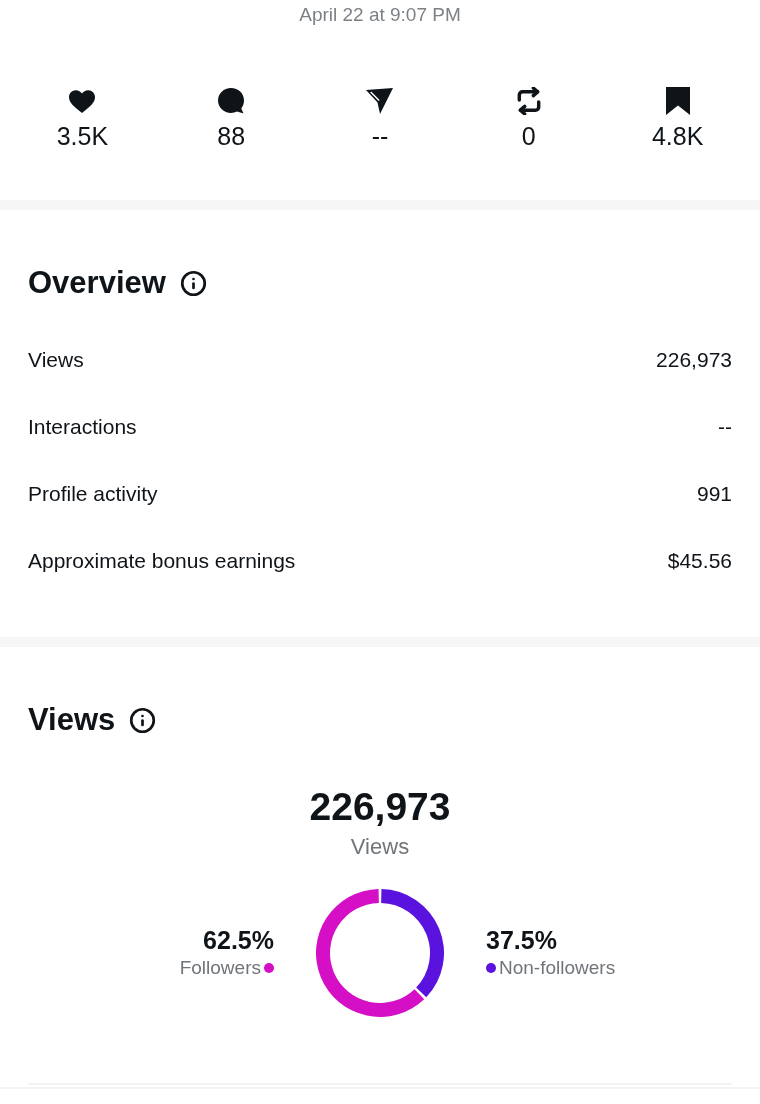  What do you see at coordinates (380, 807) in the screenshot?
I see `total-views: 226,973` at bounding box center [380, 807].